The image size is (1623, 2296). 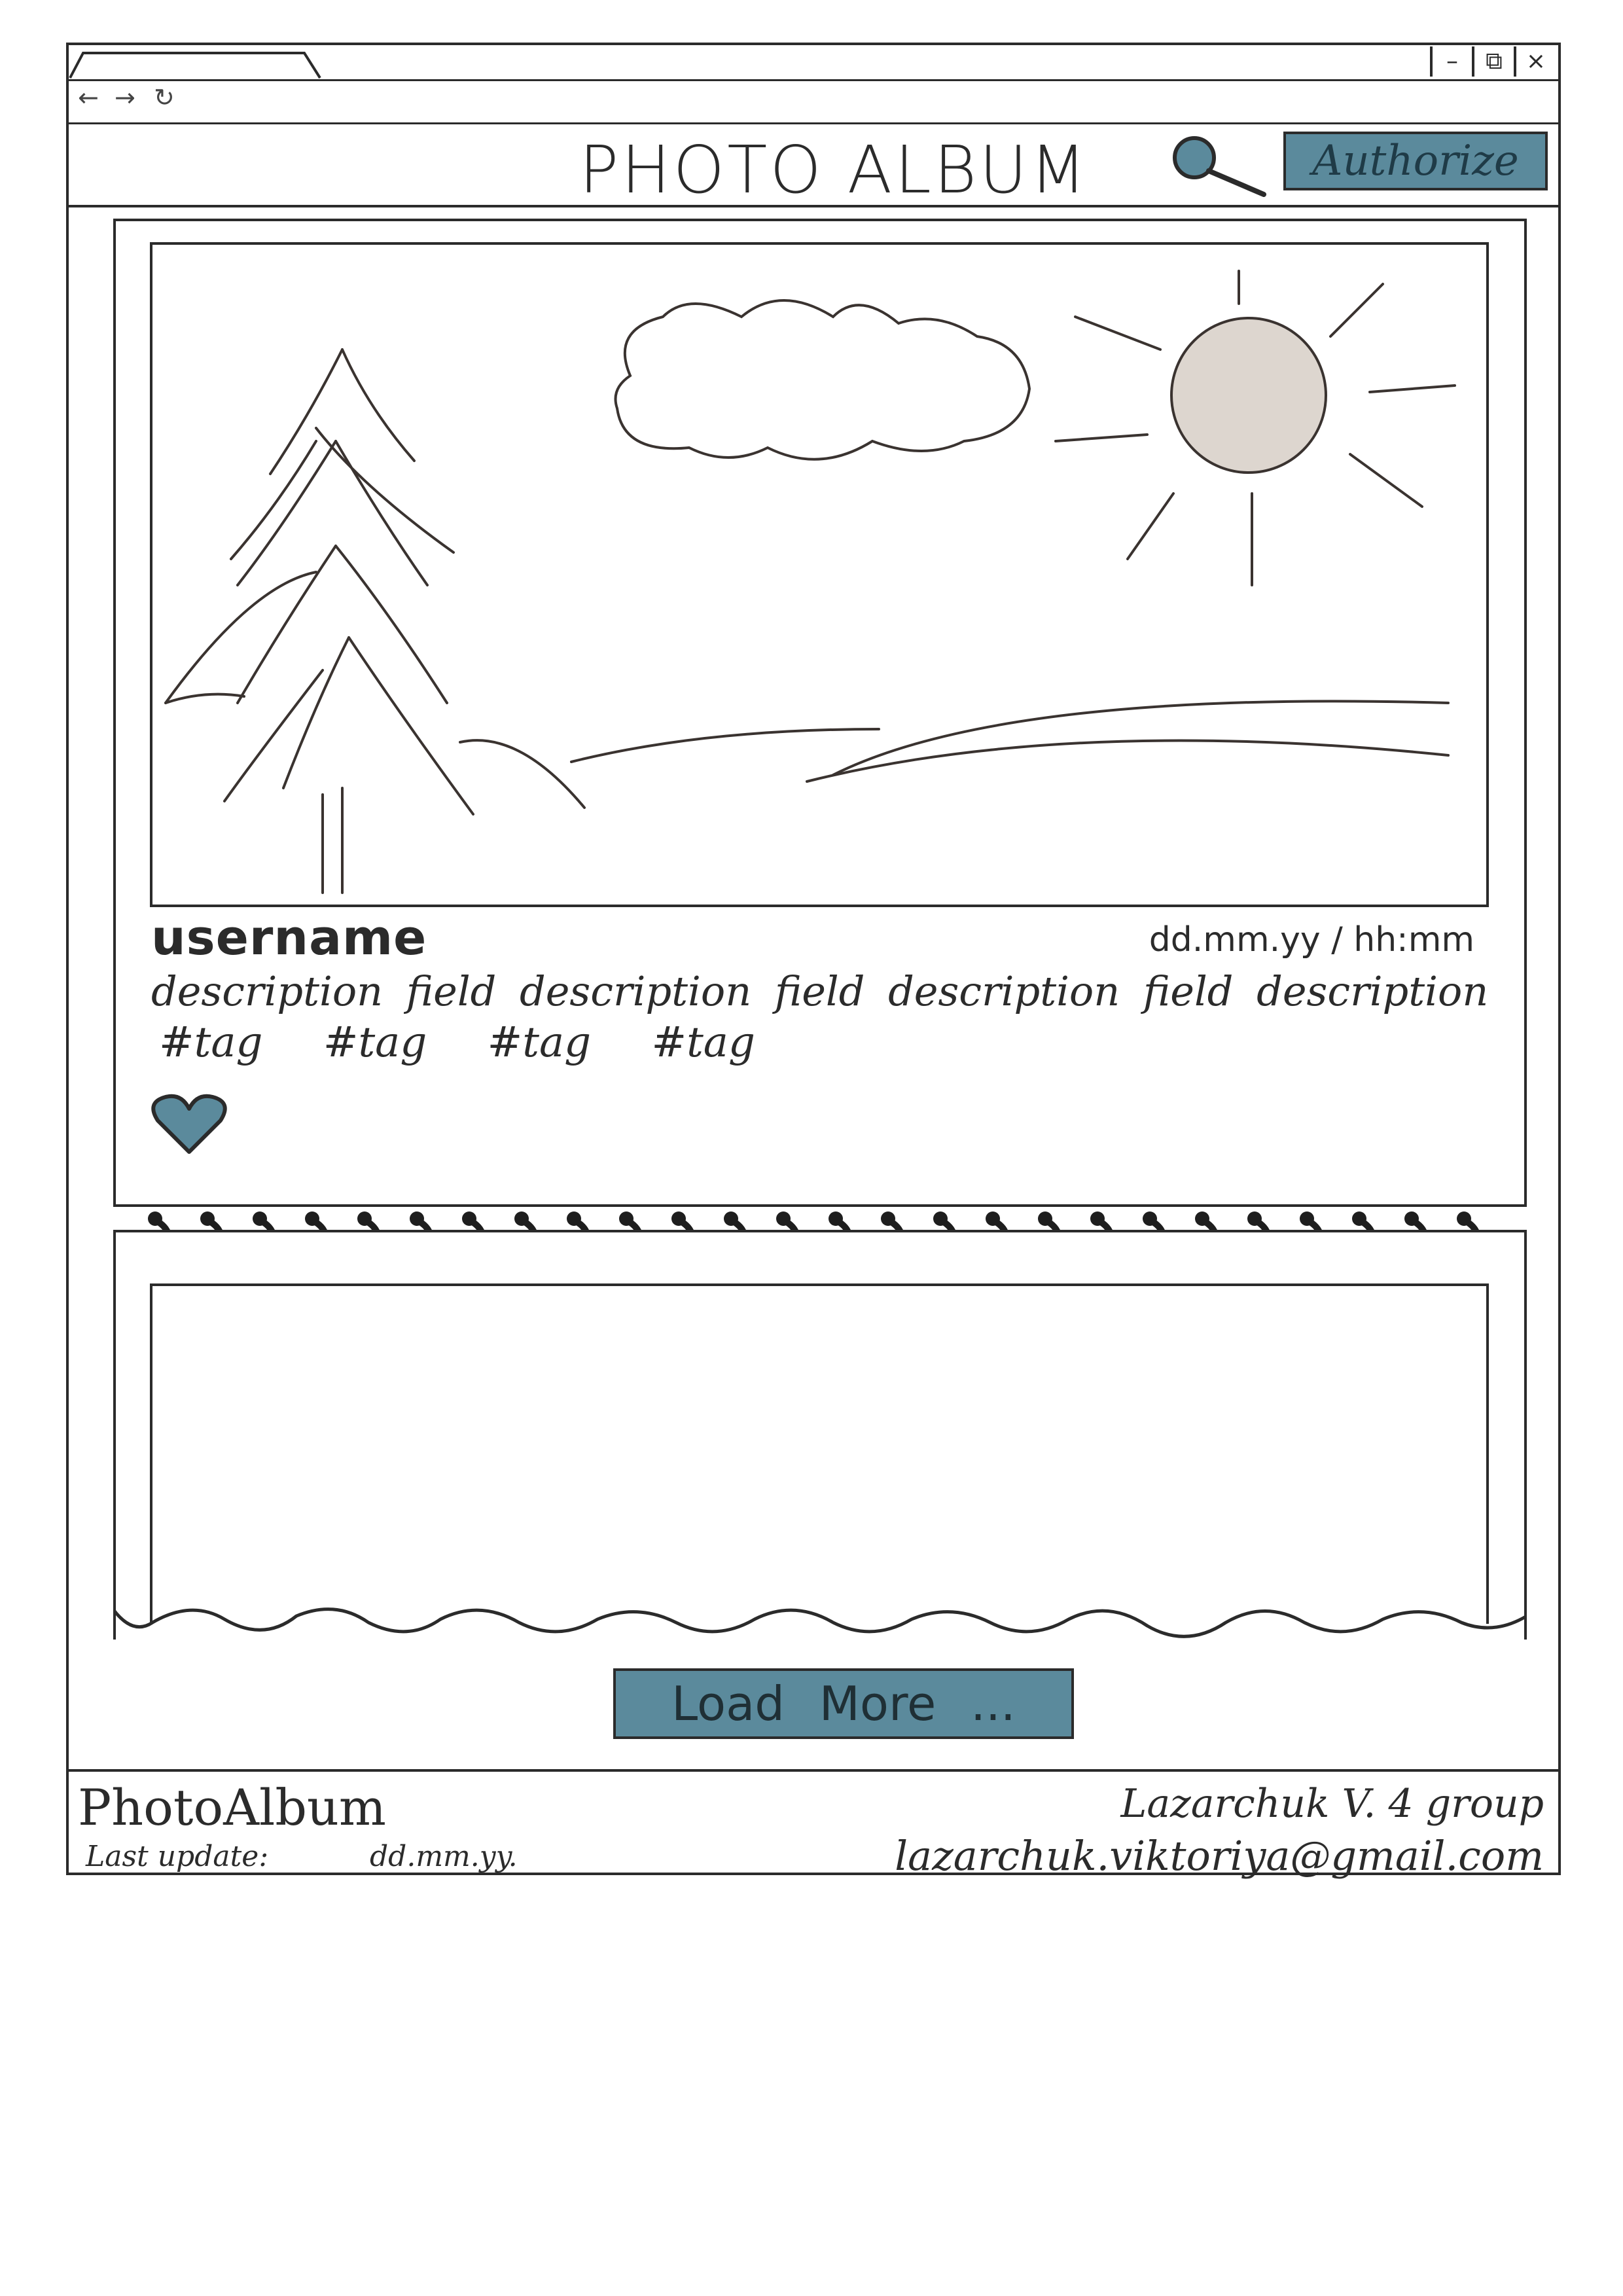 I want to click on site-header: PHOTO ALBUM Authorize, so click(x=813, y=165).